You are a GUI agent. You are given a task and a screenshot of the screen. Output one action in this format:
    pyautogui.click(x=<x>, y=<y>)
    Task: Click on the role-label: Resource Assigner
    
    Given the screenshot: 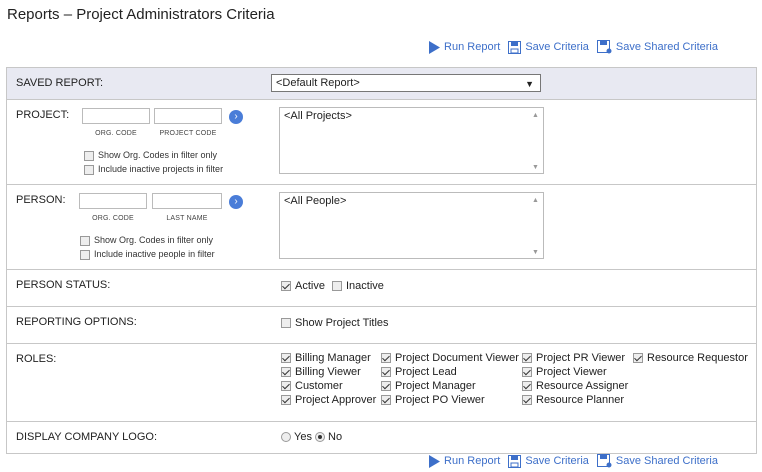 What is the action you would take?
    pyautogui.click(x=582, y=386)
    